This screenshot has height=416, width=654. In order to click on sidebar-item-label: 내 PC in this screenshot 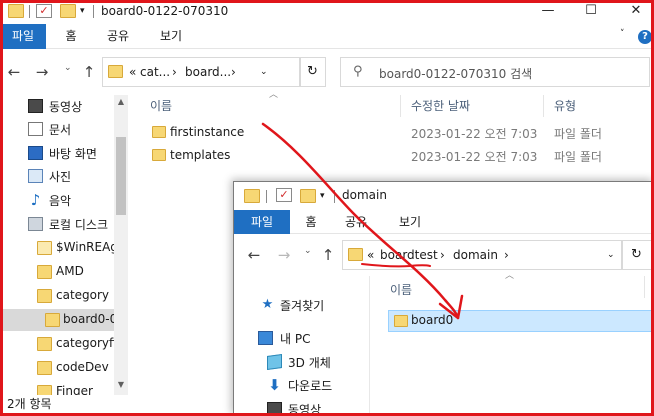, I will do `click(295, 339)`.